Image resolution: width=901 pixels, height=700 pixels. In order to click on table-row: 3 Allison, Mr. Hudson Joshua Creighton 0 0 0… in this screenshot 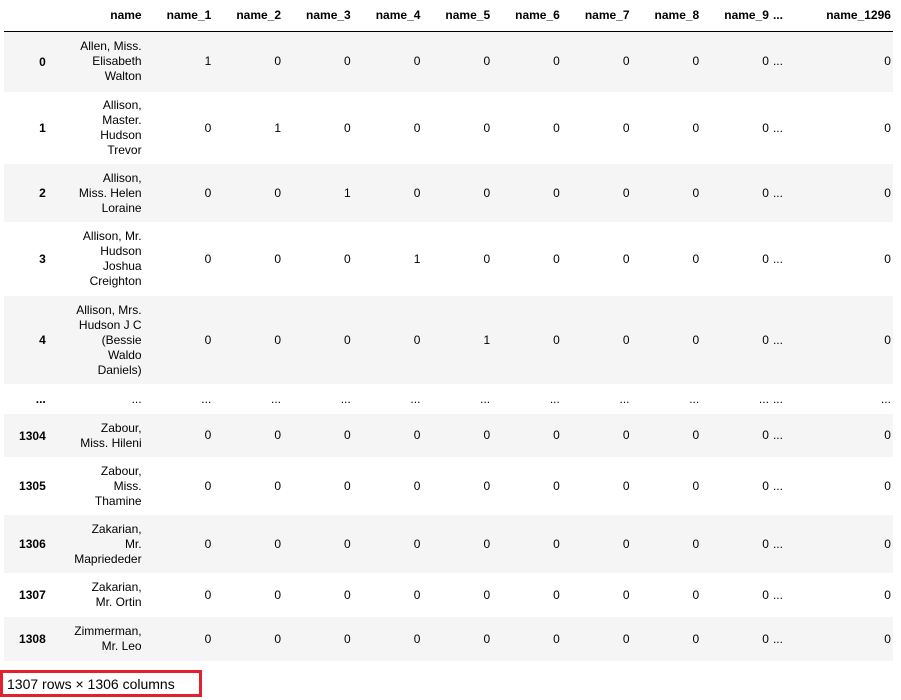, I will do `click(448, 259)`.